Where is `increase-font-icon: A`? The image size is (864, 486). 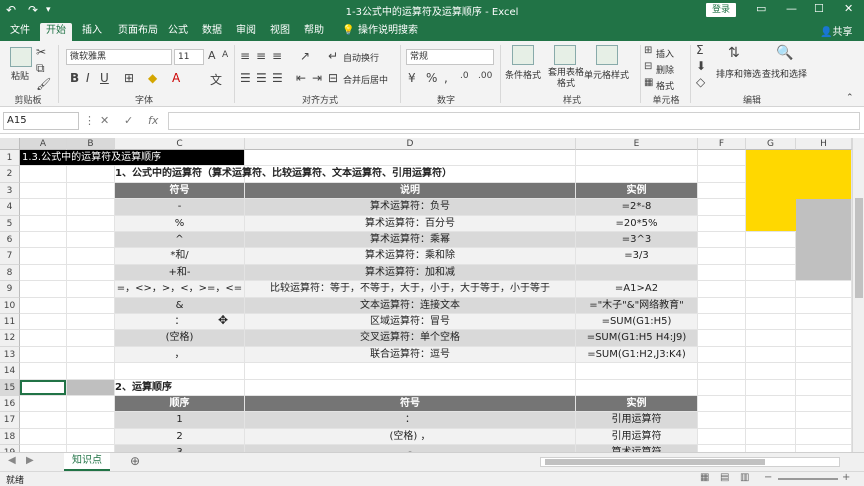
increase-font-icon: A is located at coordinates (212, 55).